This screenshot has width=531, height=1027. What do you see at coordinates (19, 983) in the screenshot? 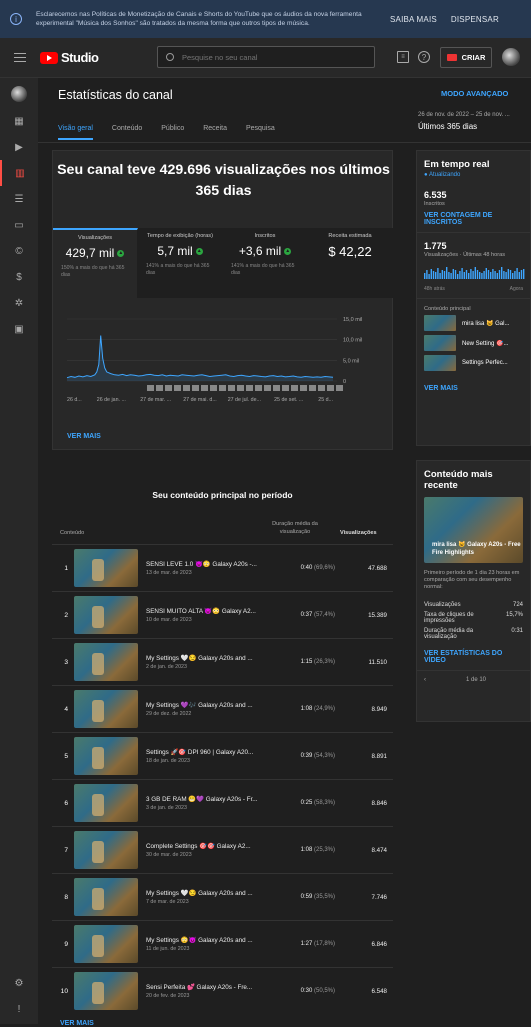
I see `settings-icon: ⚙` at bounding box center [19, 983].